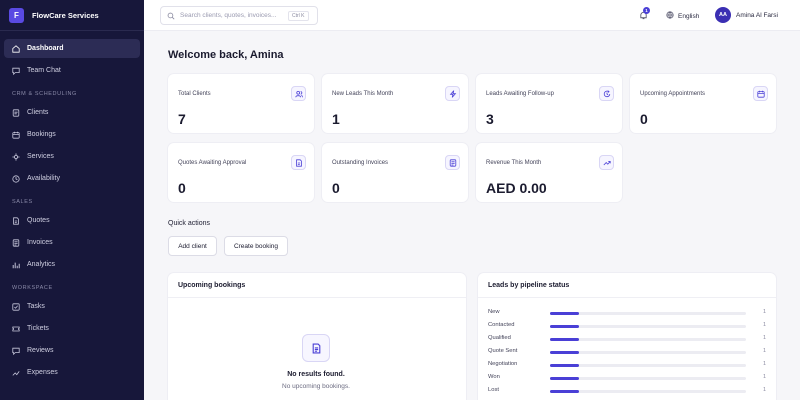 This screenshot has height=400, width=800. What do you see at coordinates (723, 15) in the screenshot?
I see `avatar: AA` at bounding box center [723, 15].